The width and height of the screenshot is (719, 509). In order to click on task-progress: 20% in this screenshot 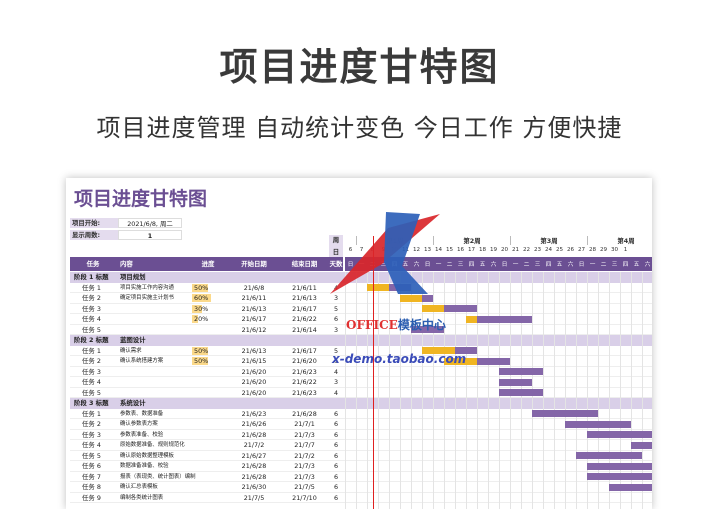, I will do `click(201, 319)`.